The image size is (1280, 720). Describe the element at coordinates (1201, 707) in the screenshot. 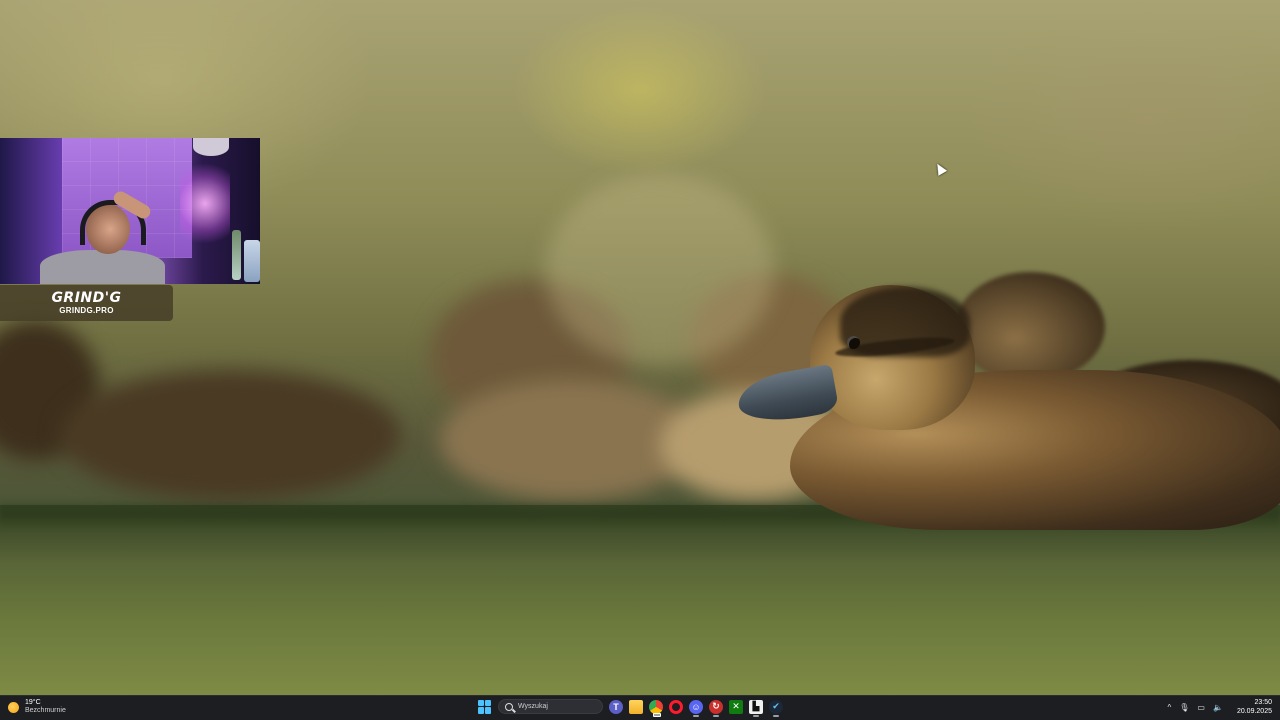

I see `network-icon: ▭` at that location.